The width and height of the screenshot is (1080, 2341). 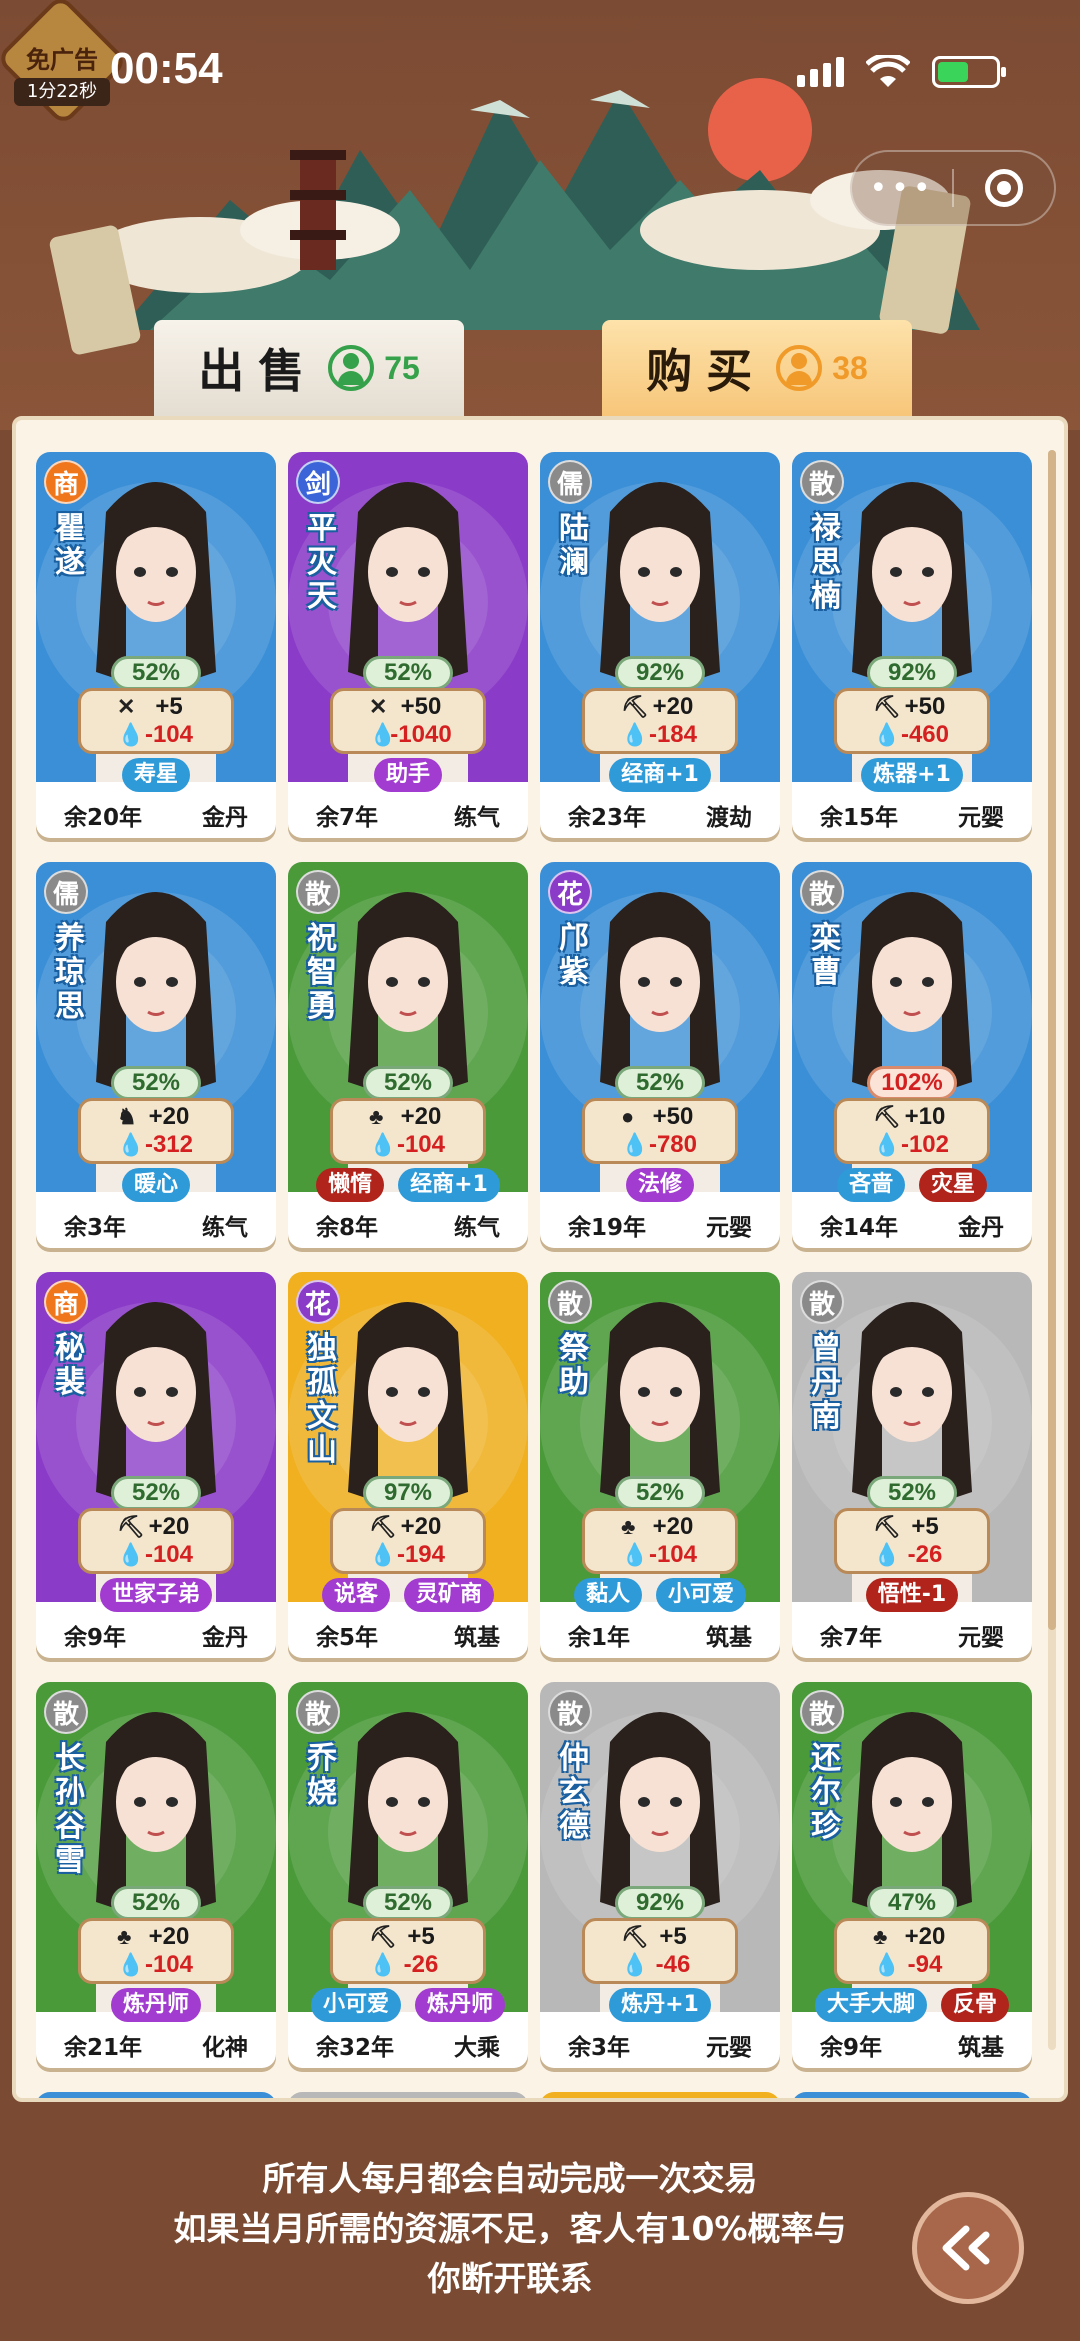 I want to click on customer-card: 儒陆澜 92% ⛏ +20 💧 -184 经商+1 余23年 渡劫, so click(x=660, y=645).